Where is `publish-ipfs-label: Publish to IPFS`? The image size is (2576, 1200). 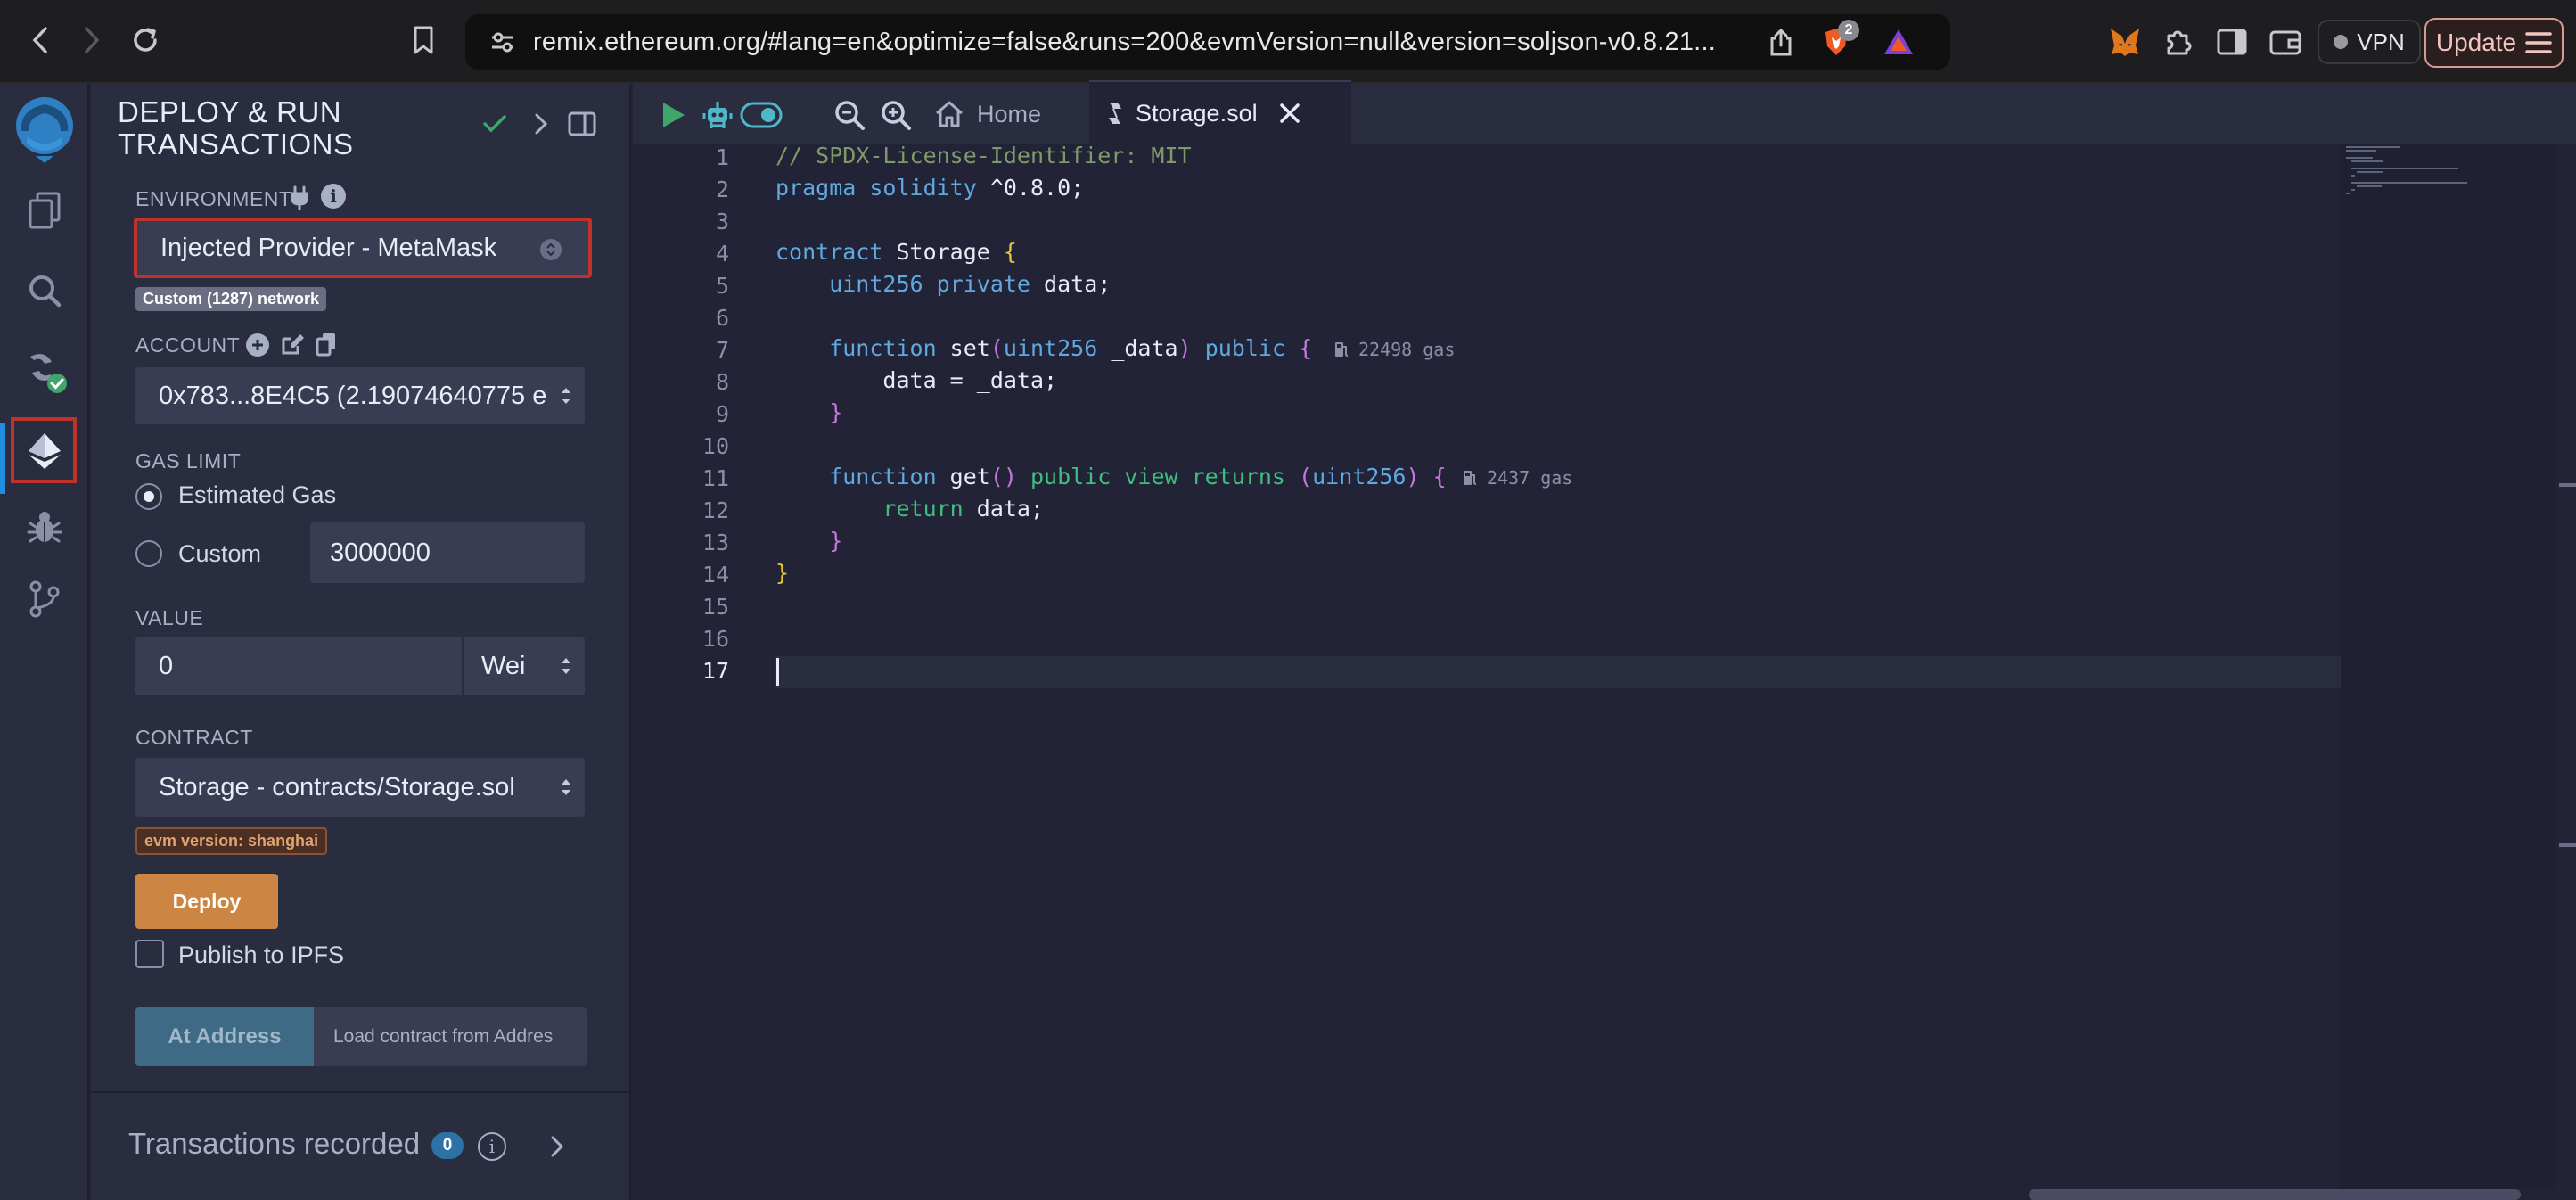
publish-ipfs-label: Publish to IPFS is located at coordinates (261, 954).